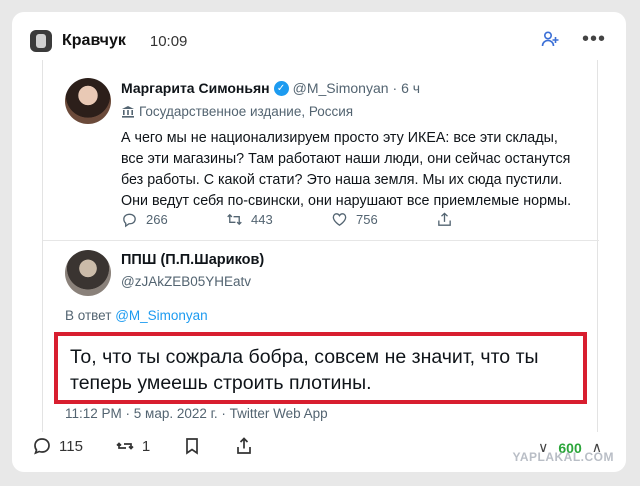 The width and height of the screenshot is (640, 486). Describe the element at coordinates (339, 219) in the screenshot. I see `heart-icon` at that location.